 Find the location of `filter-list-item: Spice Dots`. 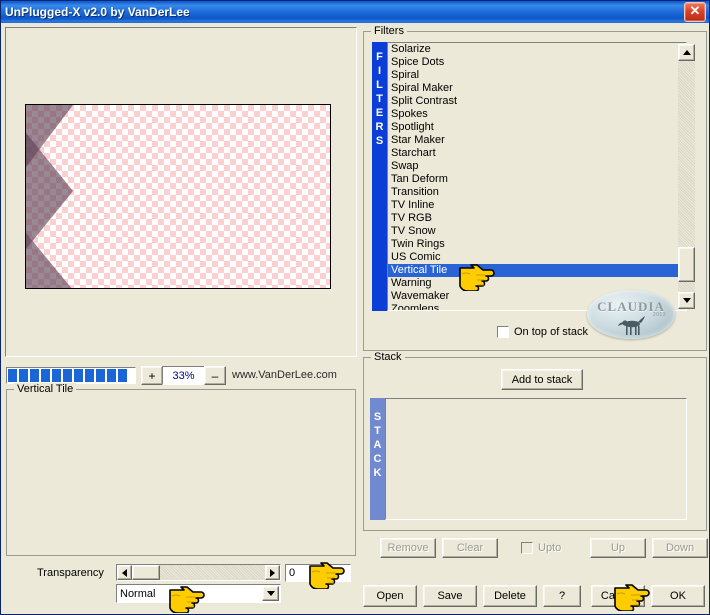

filter-list-item: Spice Dots is located at coordinates (537, 62).